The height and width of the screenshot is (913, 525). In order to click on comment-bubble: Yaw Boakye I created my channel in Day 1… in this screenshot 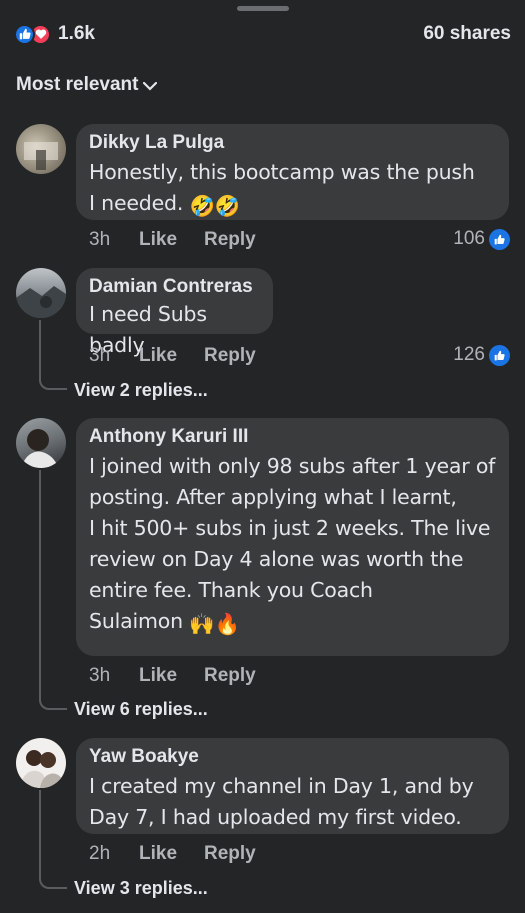, I will do `click(292, 786)`.